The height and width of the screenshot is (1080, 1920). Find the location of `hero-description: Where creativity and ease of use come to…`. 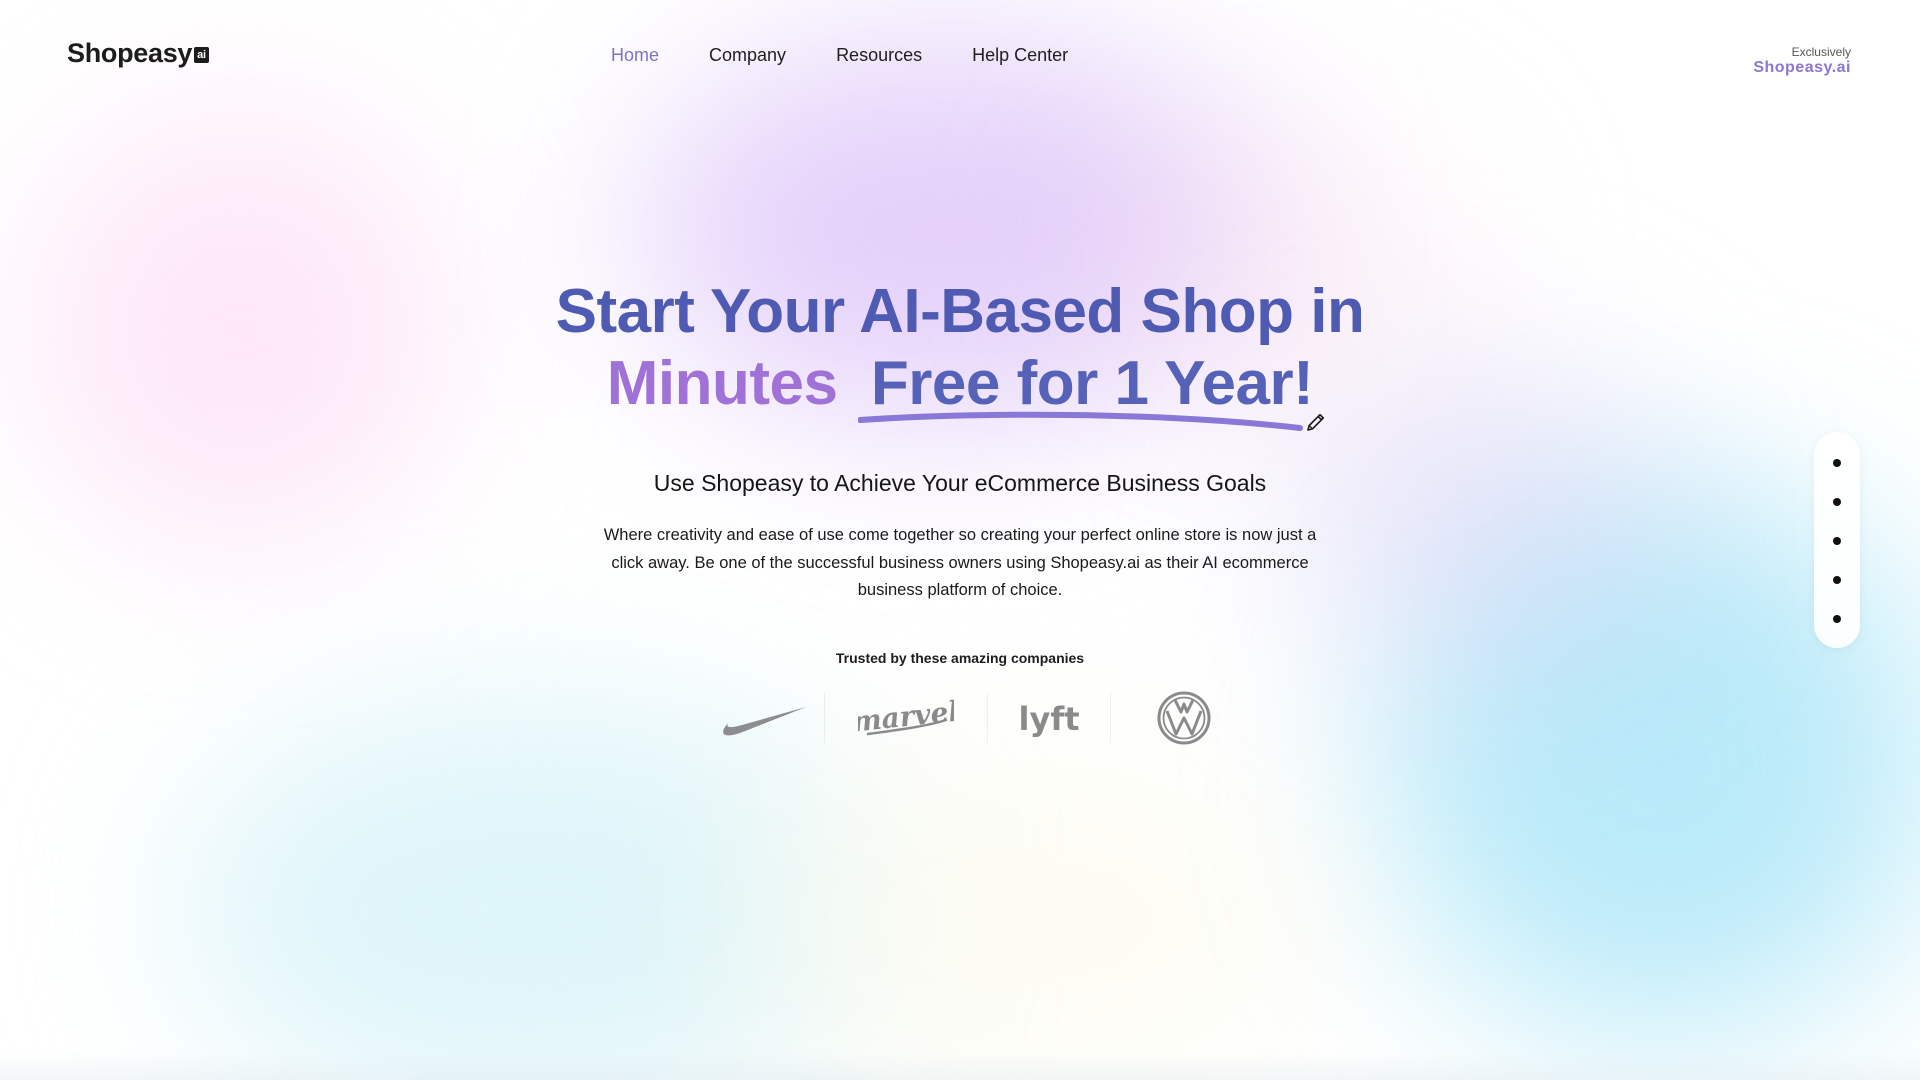

hero-description: Where creativity and ease of use come to… is located at coordinates (960, 562).